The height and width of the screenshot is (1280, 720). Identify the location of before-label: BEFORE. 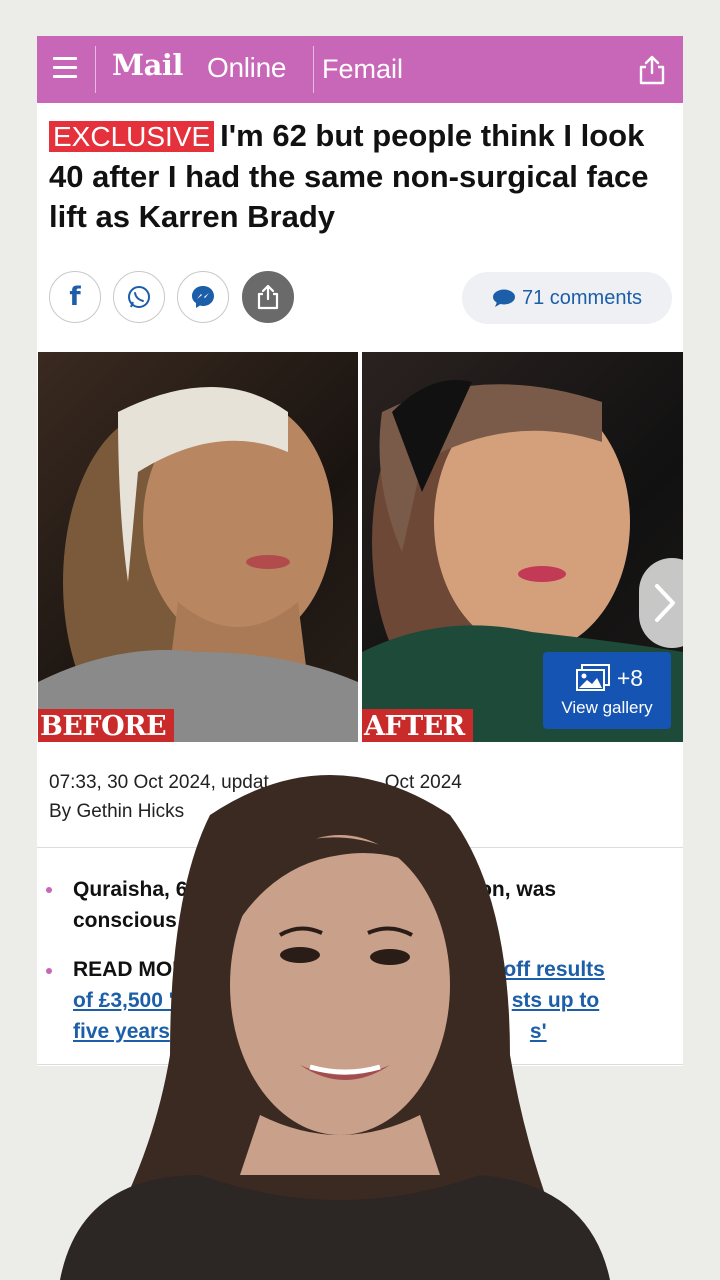
(106, 725).